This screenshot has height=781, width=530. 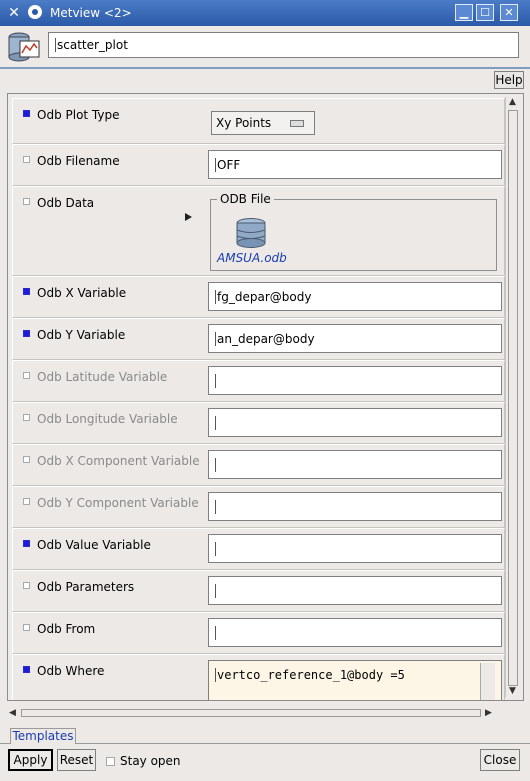 What do you see at coordinates (355, 164) in the screenshot?
I see `filename-input: OFF` at bounding box center [355, 164].